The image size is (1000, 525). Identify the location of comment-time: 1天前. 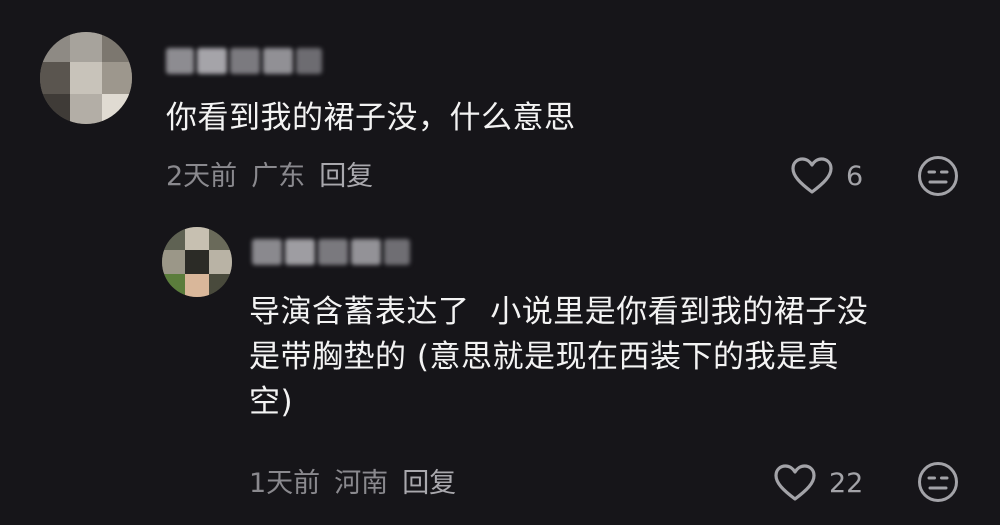
(285, 483).